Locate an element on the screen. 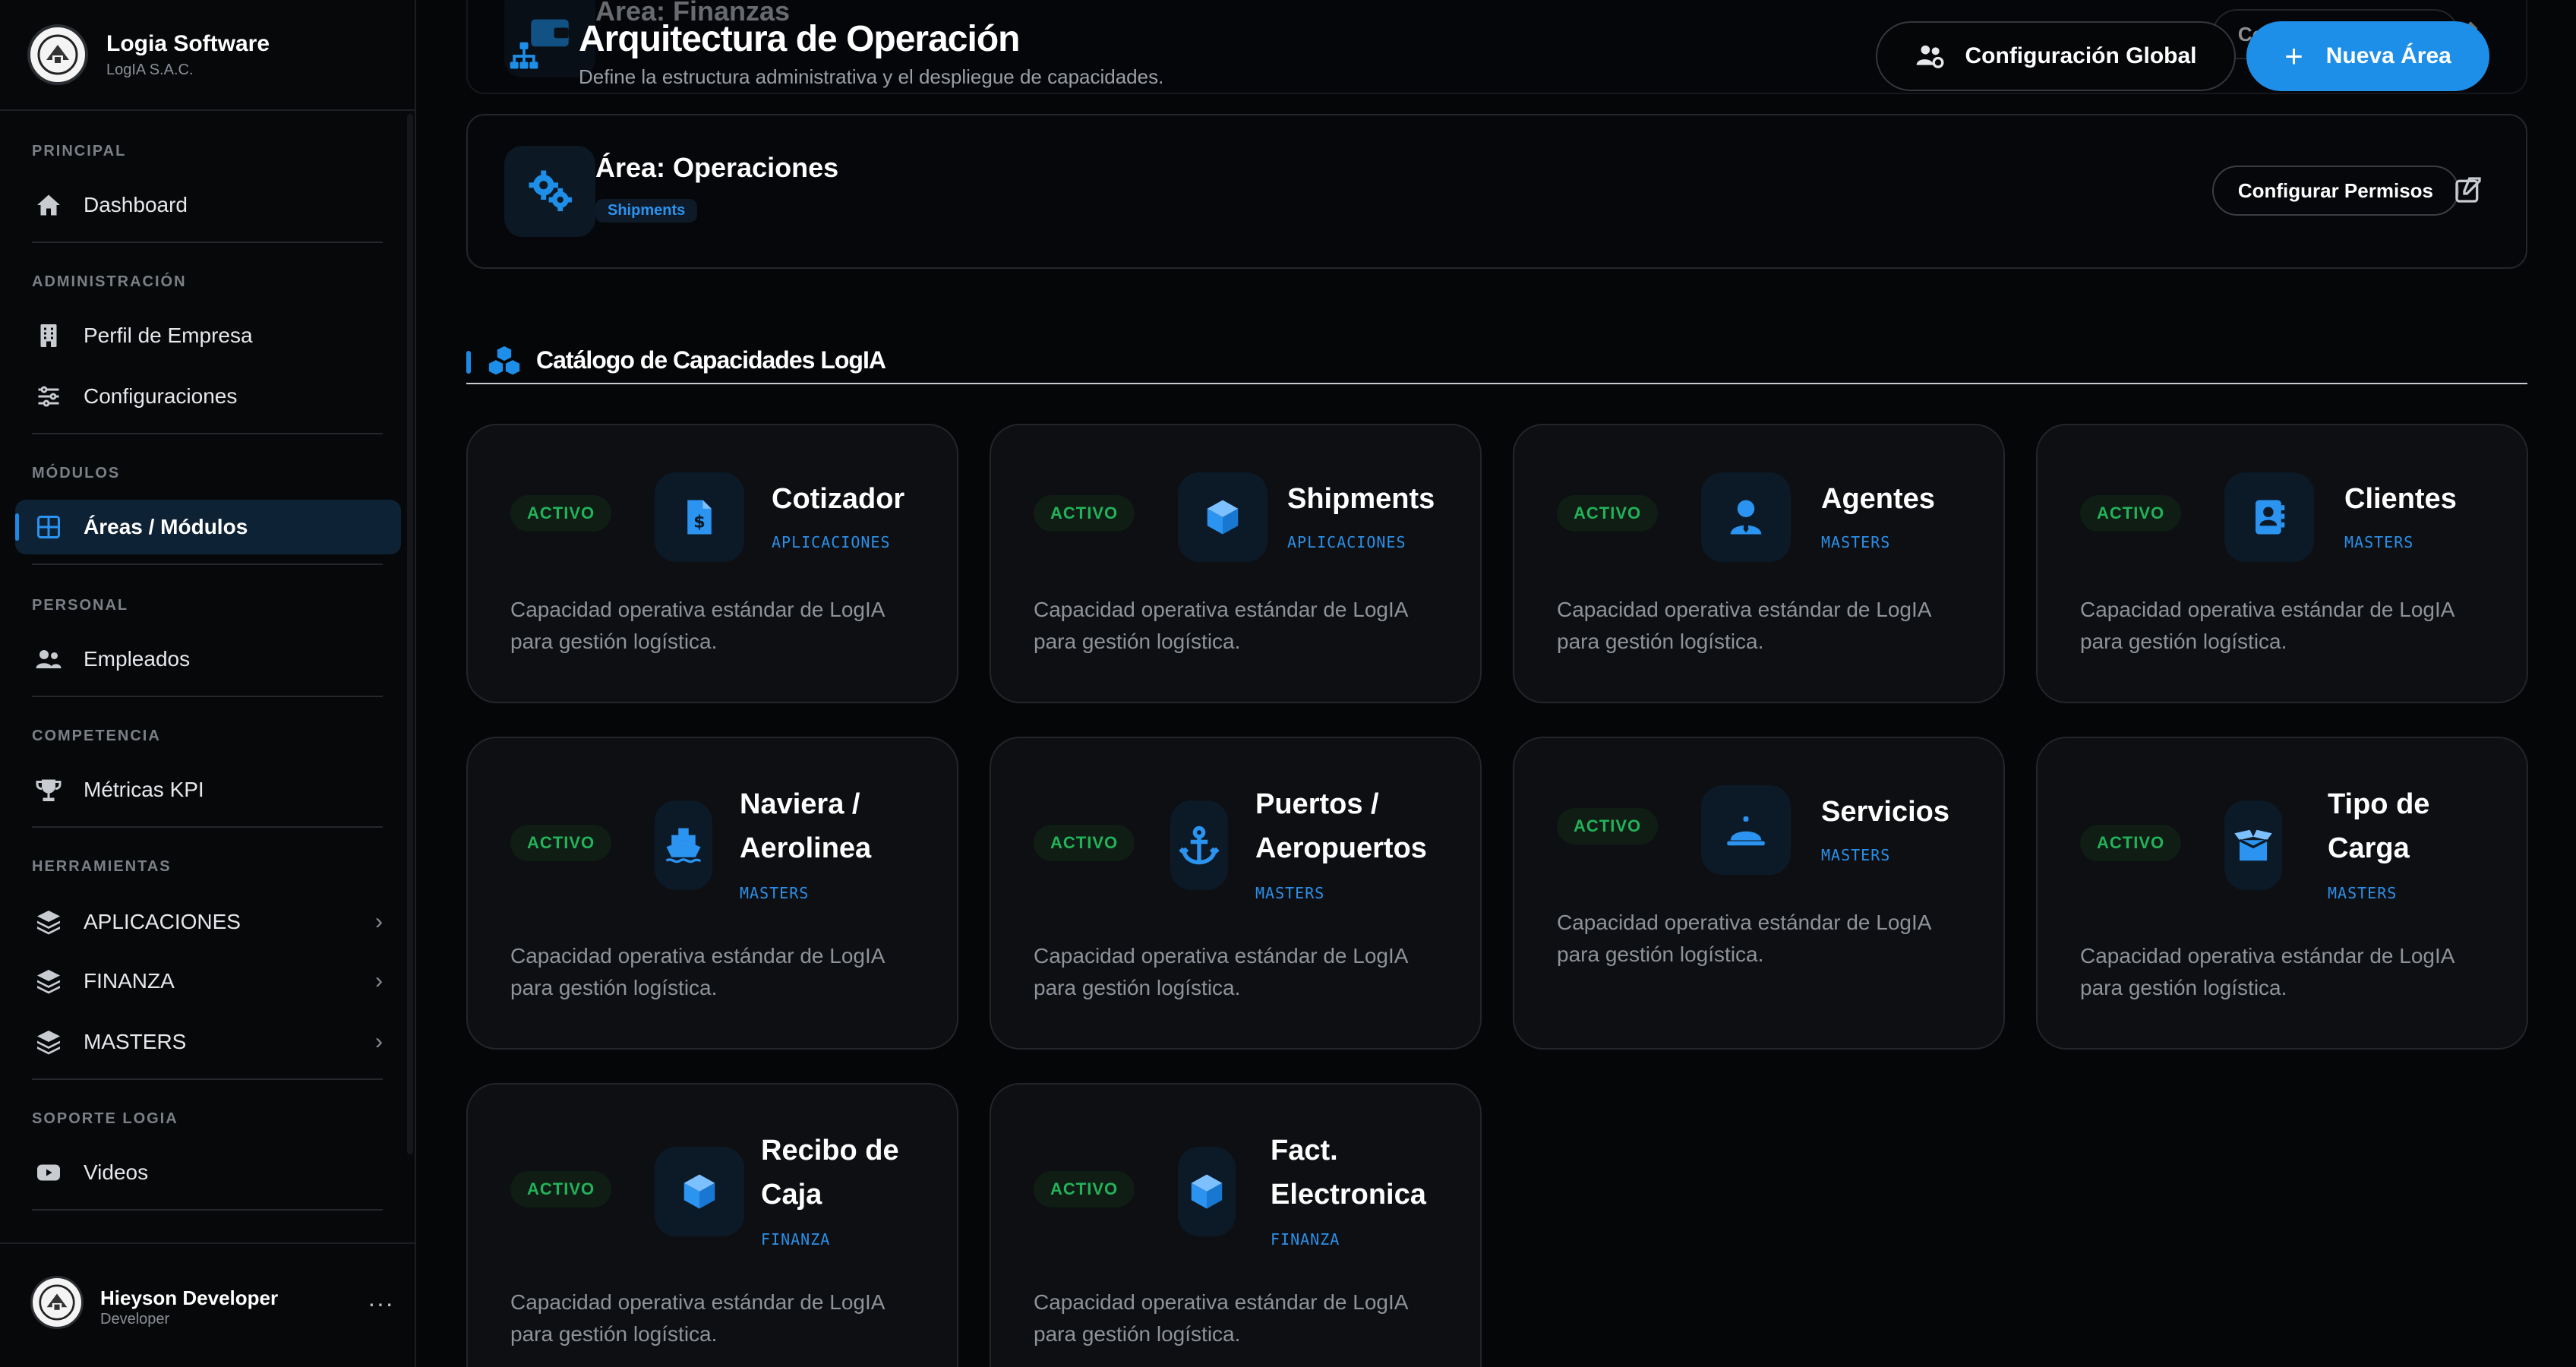 This screenshot has height=1367, width=2576. building-icon is located at coordinates (48, 336).